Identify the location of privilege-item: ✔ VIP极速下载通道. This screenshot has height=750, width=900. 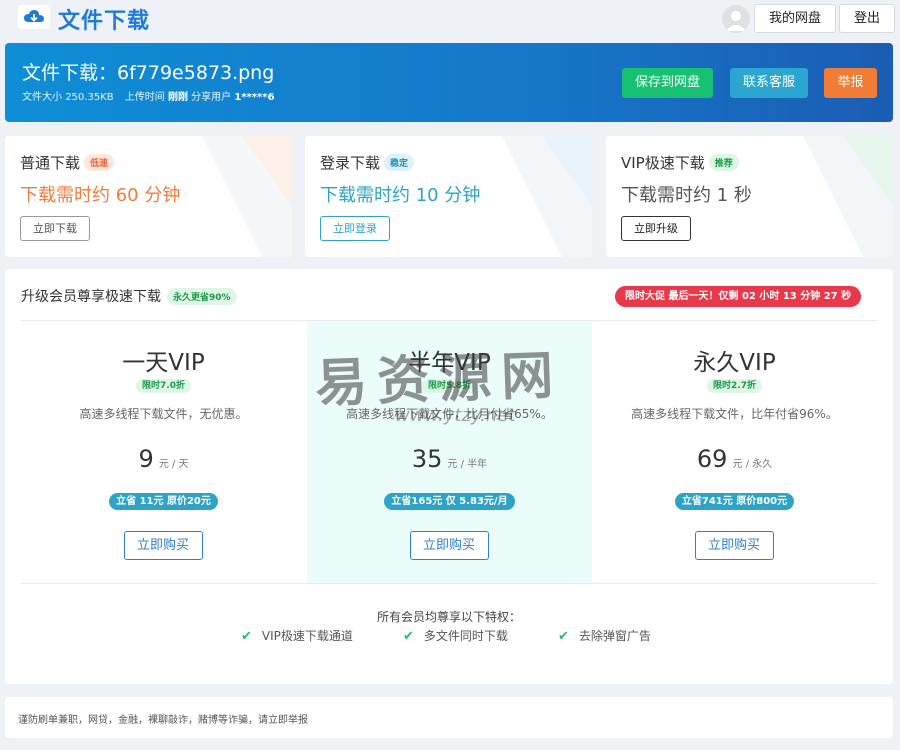
(297, 636).